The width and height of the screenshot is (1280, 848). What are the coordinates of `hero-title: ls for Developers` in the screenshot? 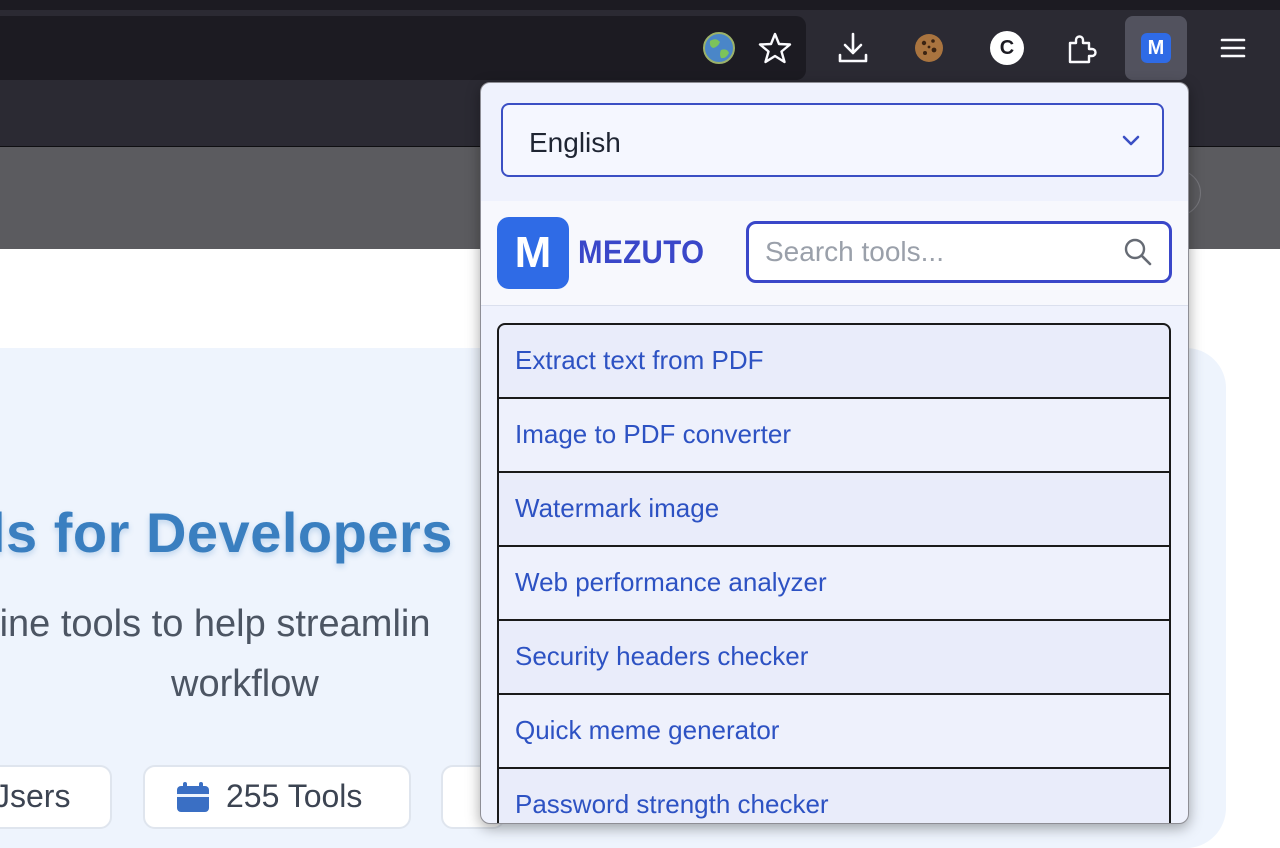 It's located at (226, 532).